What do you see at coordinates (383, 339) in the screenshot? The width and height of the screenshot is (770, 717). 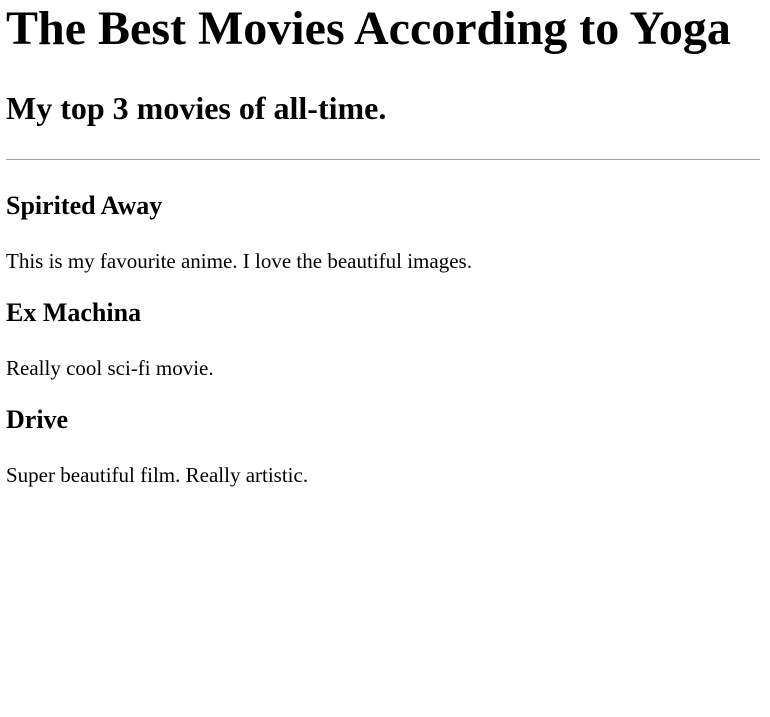 I see `movie-item-ex-machina: Ex Machina Really cool sci-fi movie.` at bounding box center [383, 339].